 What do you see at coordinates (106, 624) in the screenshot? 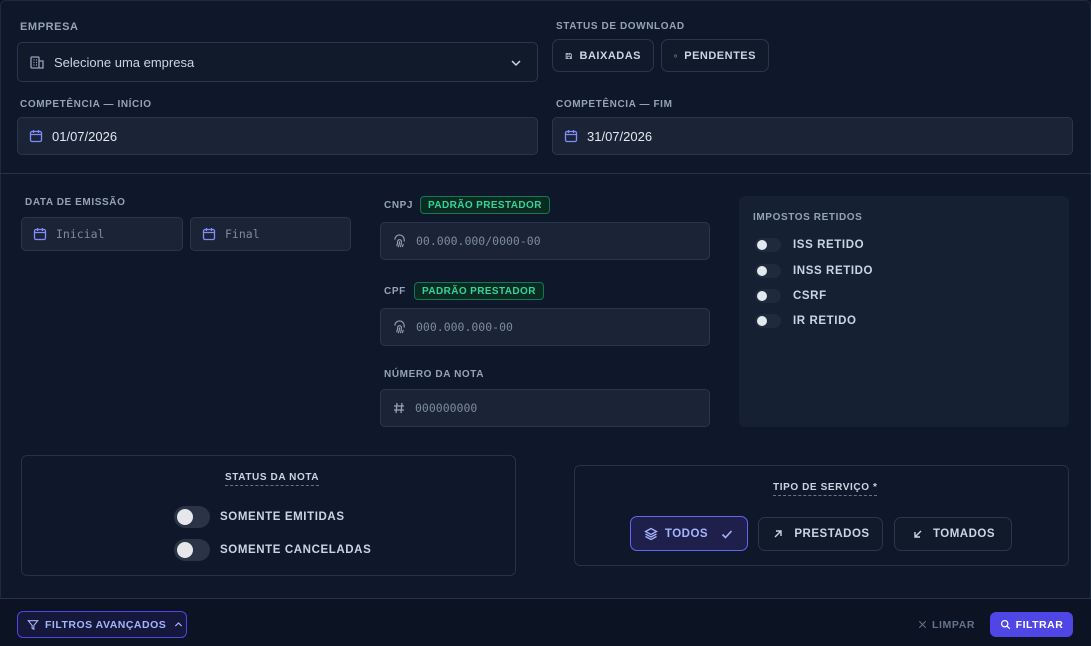
I see `filtros-avancados-label: FILTROS AVANÇADOS` at bounding box center [106, 624].